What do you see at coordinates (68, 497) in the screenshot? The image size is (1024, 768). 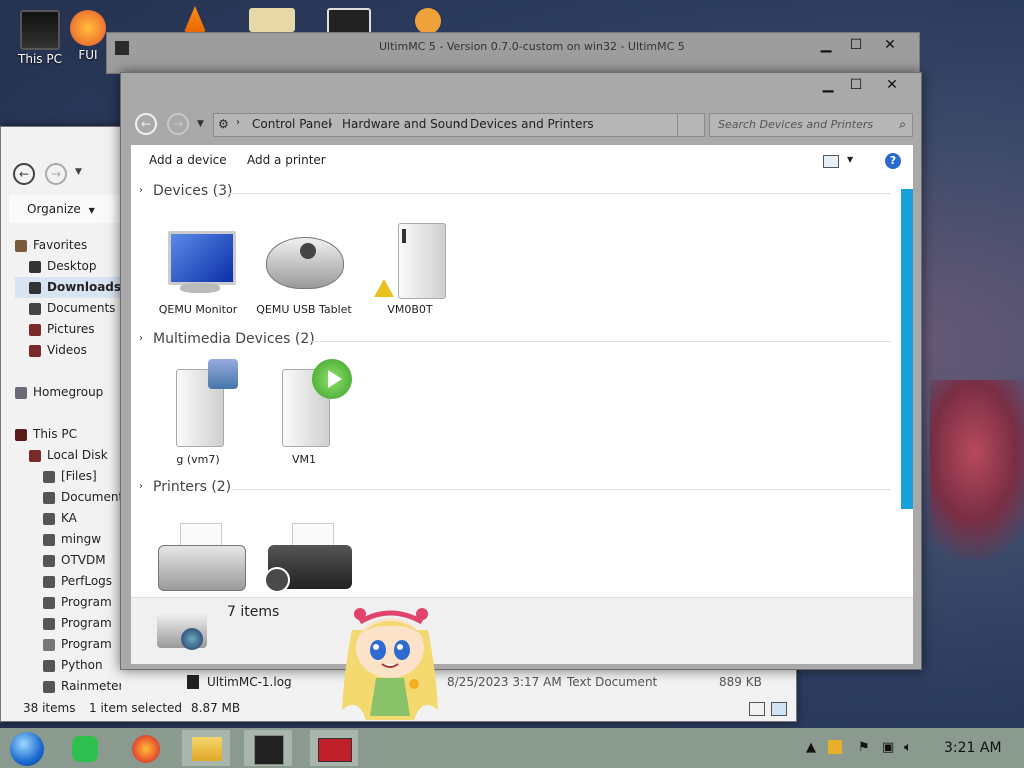 I see `tree-item-folder: Documents` at bounding box center [68, 497].